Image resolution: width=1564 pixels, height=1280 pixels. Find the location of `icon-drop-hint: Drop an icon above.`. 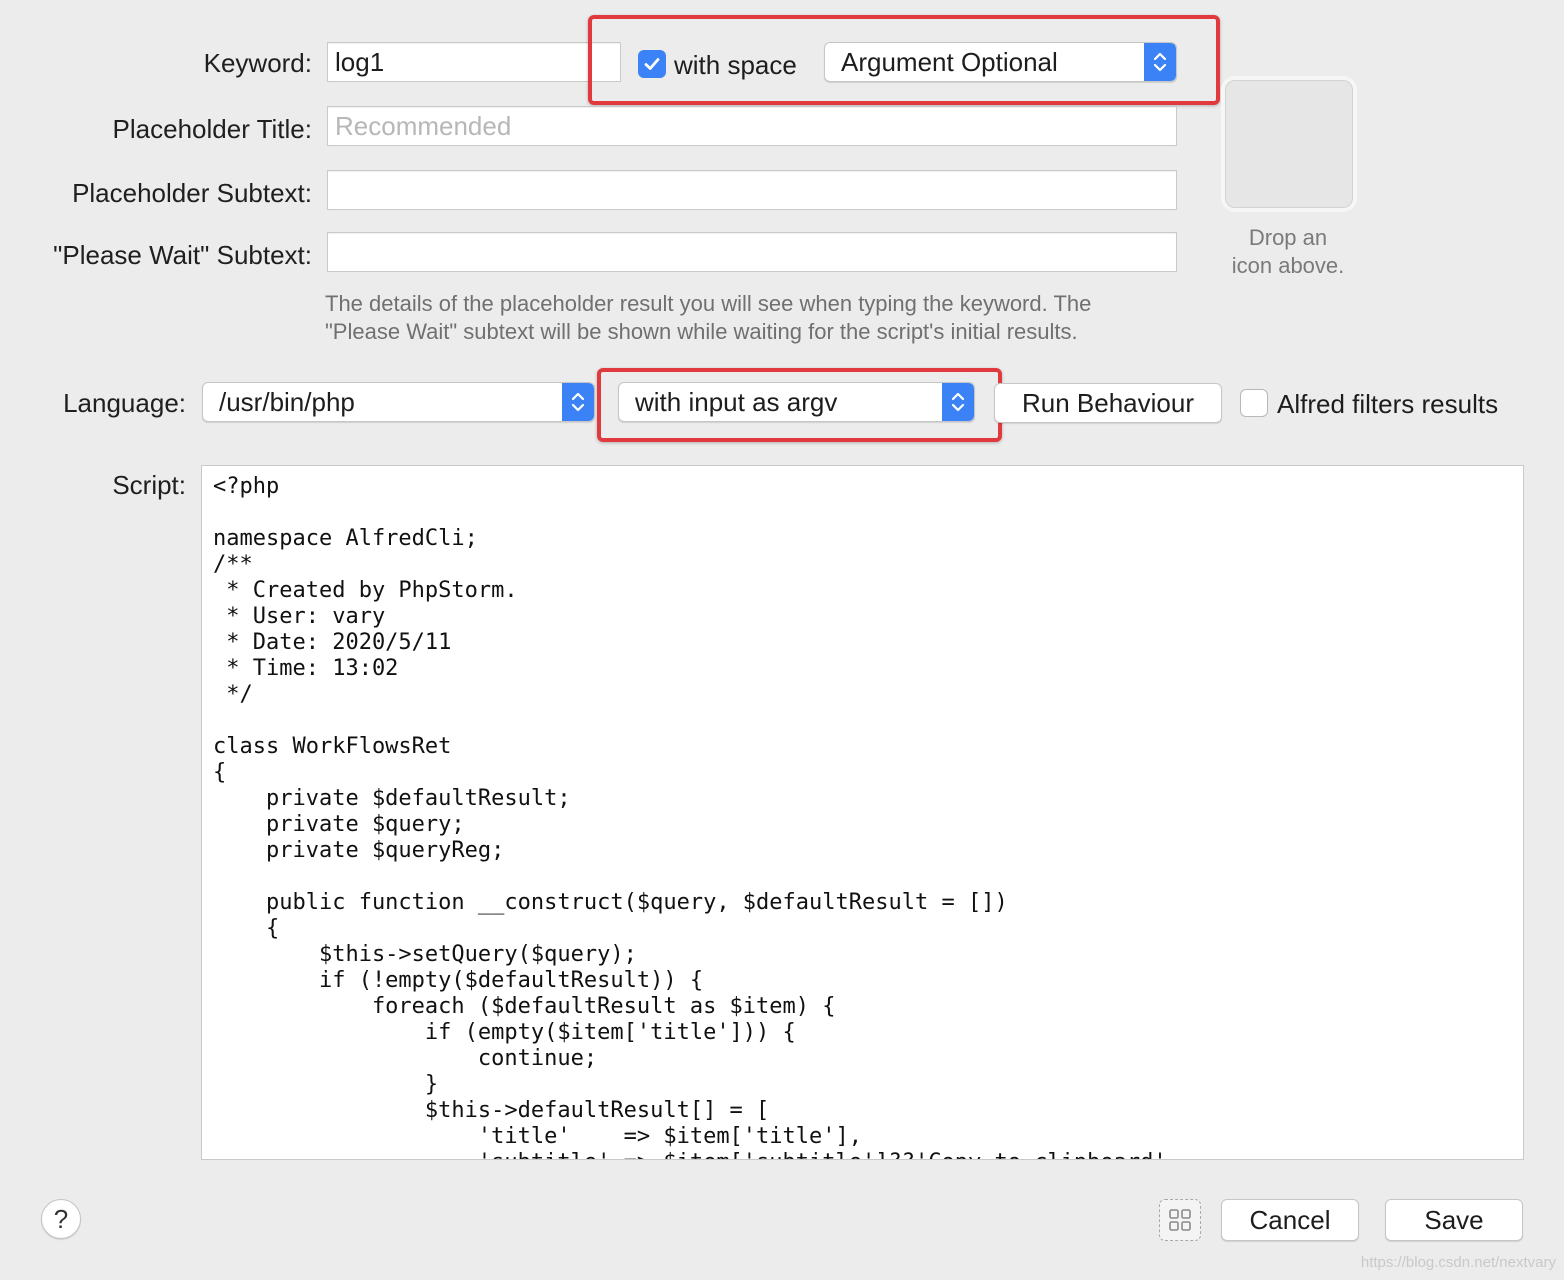

icon-drop-hint: Drop an icon above. is located at coordinates (1288, 252).